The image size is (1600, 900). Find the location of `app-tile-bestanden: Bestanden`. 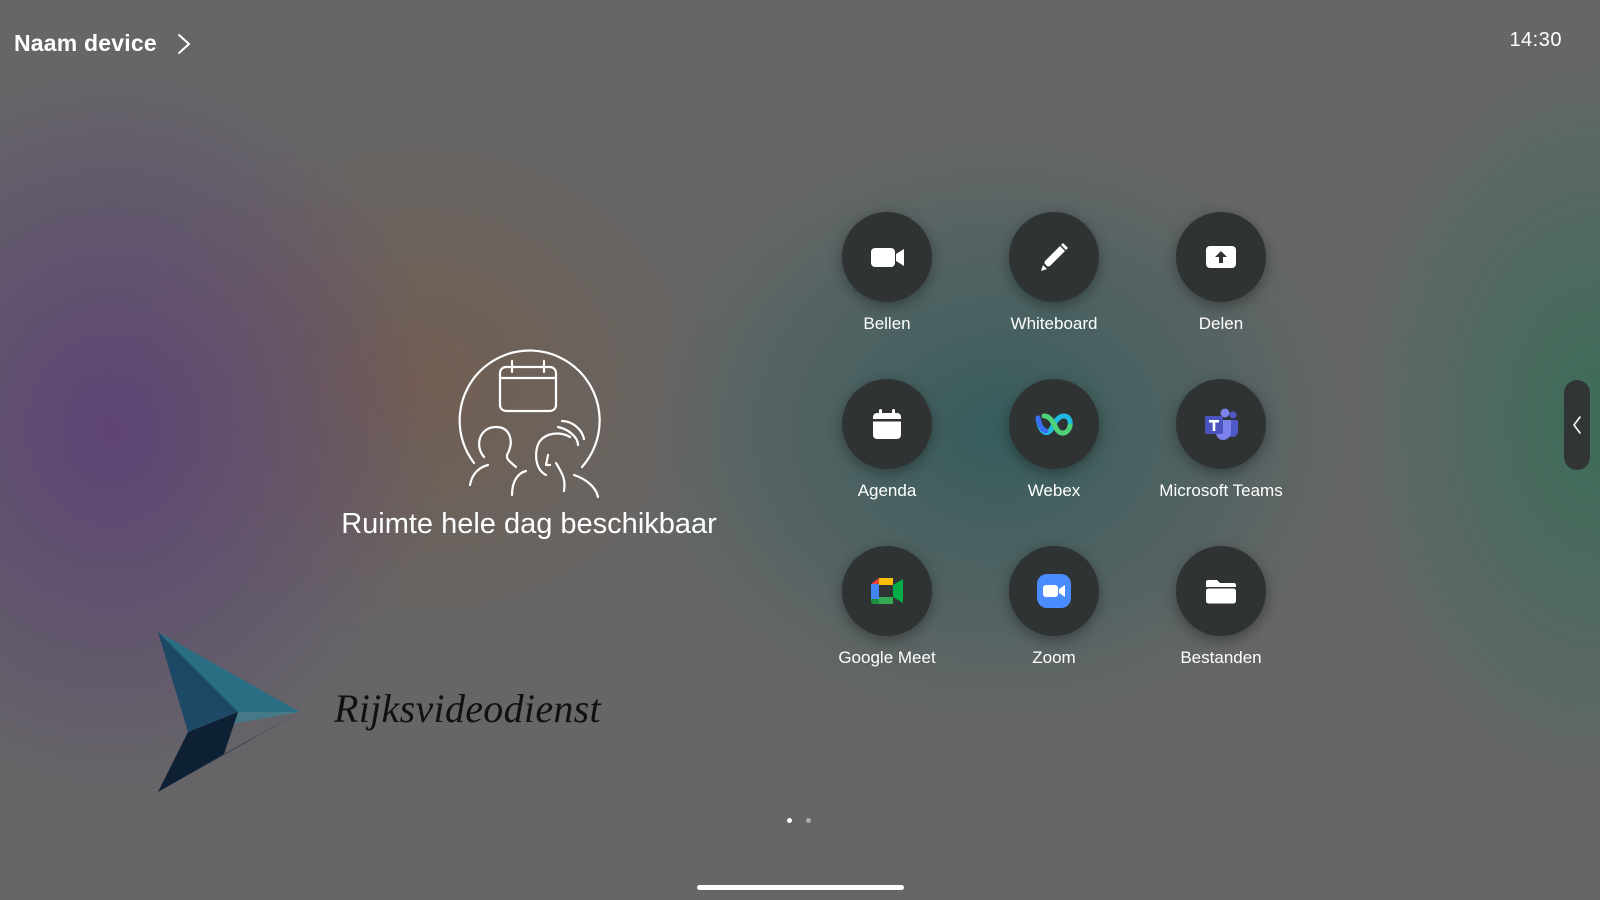

app-tile-bestanden: Bestanden is located at coordinates (1221, 629).